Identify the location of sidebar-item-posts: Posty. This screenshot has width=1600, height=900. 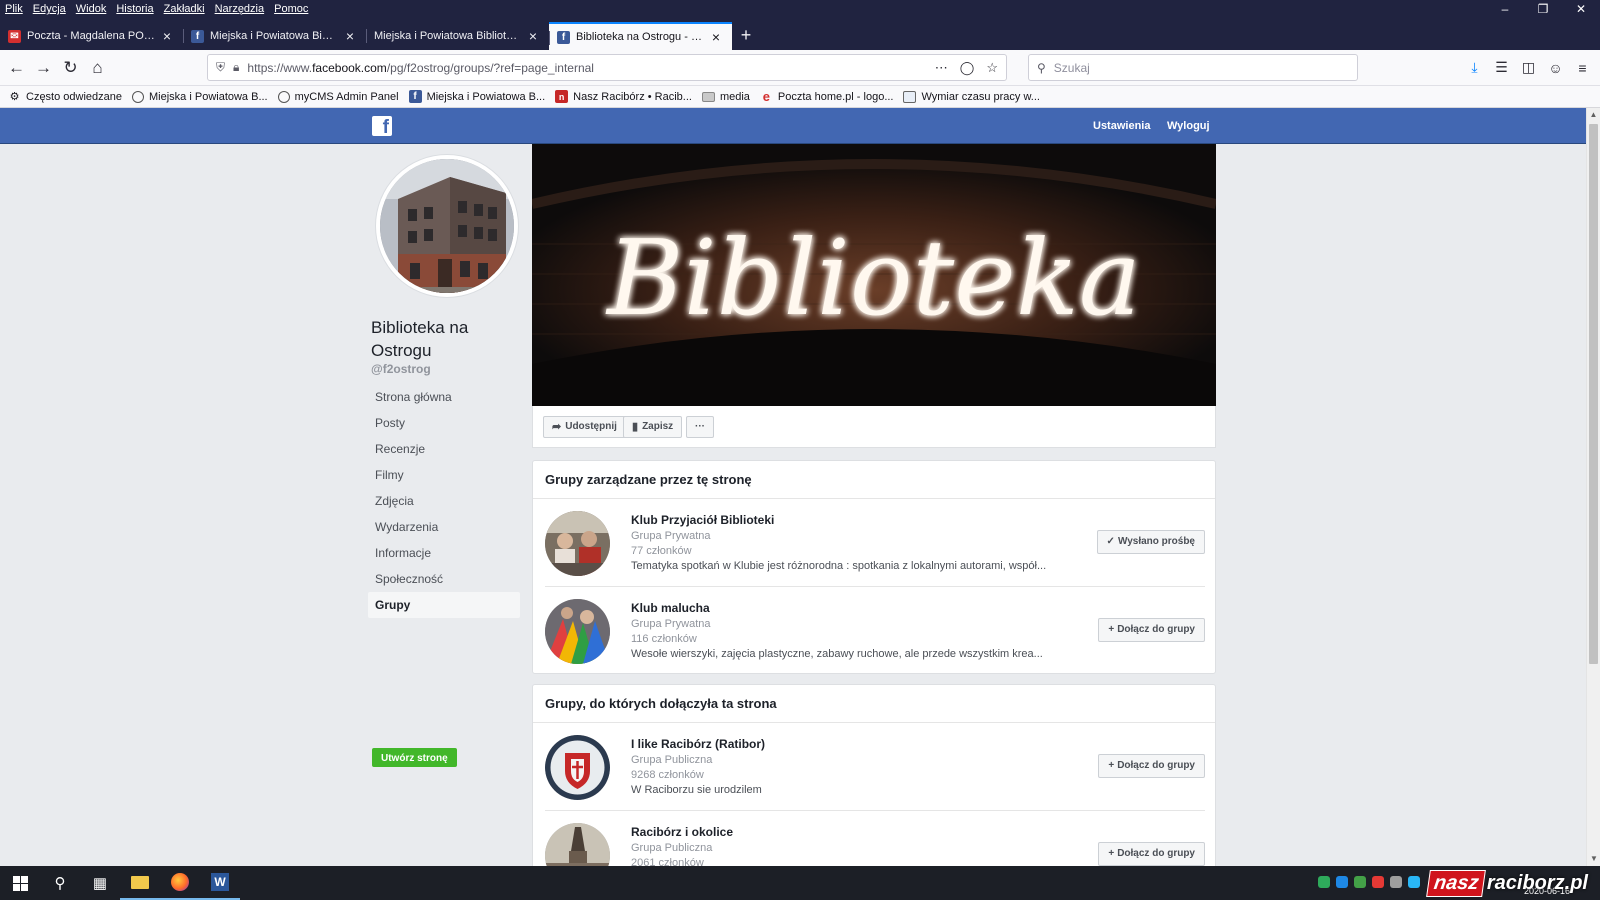
(444, 423).